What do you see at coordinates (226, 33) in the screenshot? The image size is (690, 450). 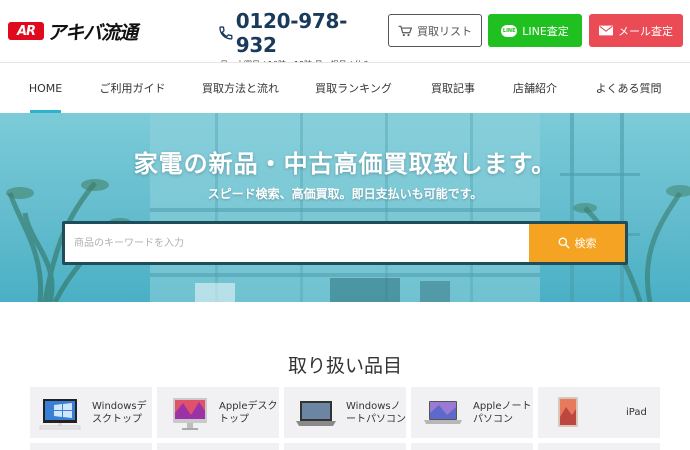 I see `phone-icon` at bounding box center [226, 33].